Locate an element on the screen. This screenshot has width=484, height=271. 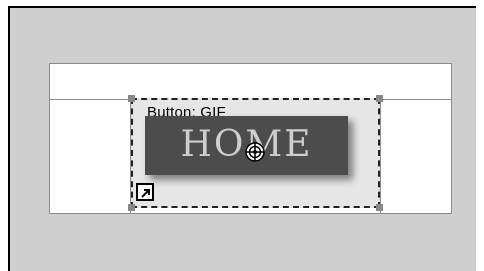
shortcut-arrow-icon is located at coordinates (145, 192).